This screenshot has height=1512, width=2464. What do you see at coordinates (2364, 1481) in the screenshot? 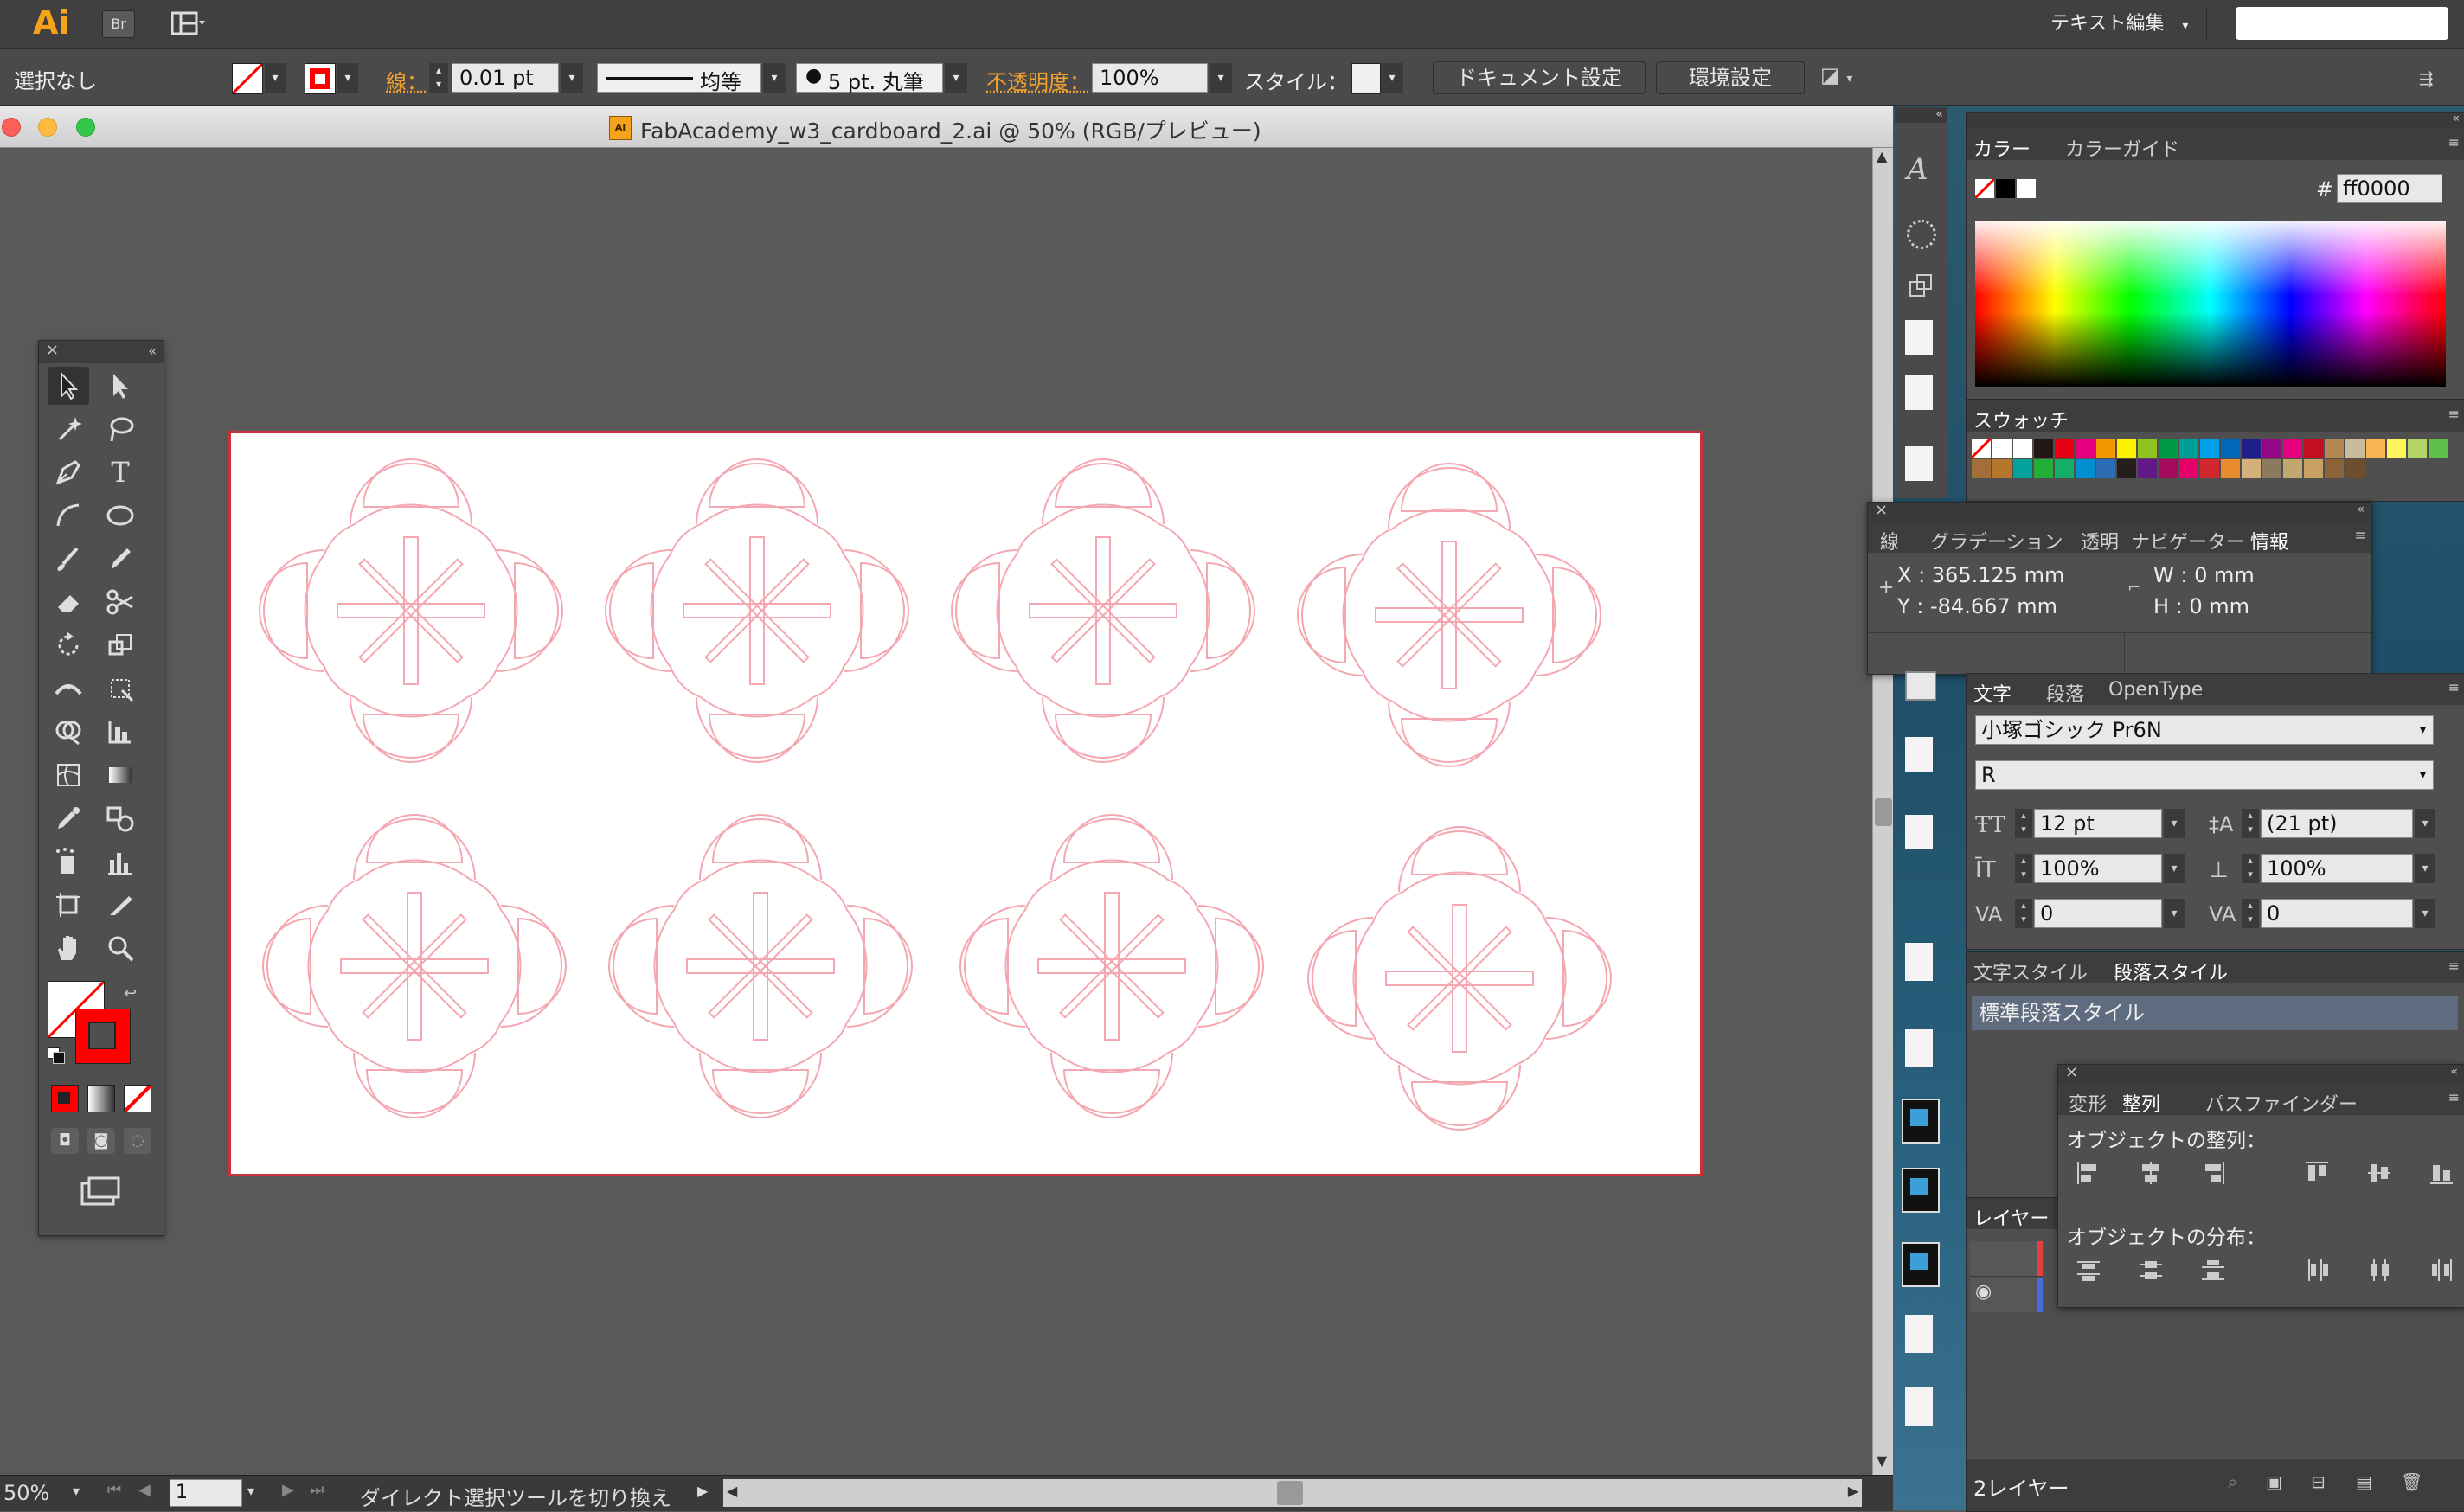
I see `new-layer-icon: ▤` at bounding box center [2364, 1481].